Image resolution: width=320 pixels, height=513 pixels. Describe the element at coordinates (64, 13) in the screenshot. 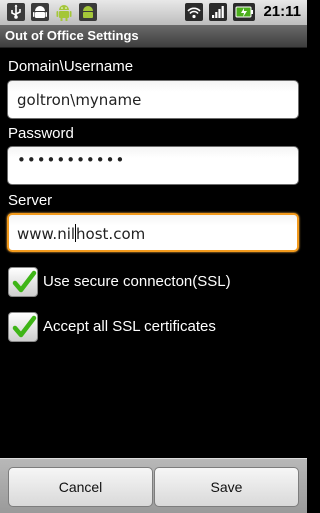

I see `android-debug-icon` at that location.